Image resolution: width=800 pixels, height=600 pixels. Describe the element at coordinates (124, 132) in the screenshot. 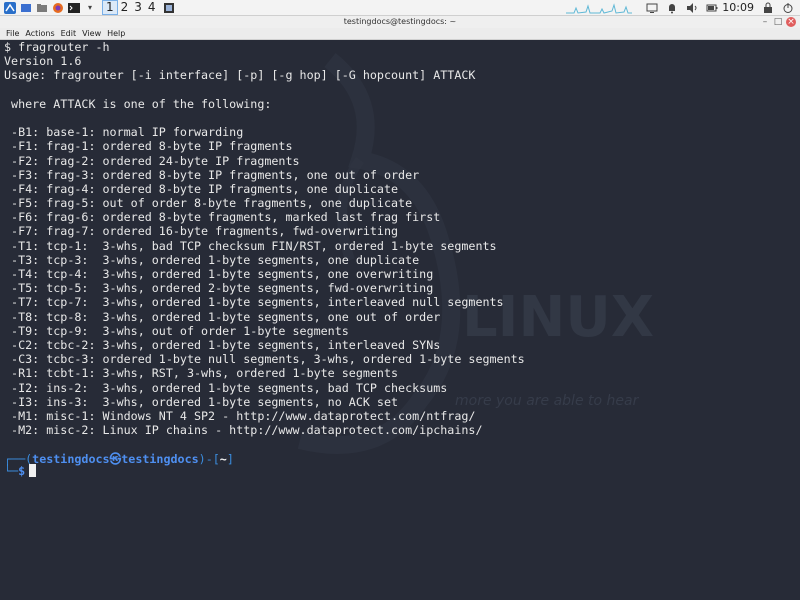

I see `terminal-line: -B1: base-1: normal IP forwarding` at that location.